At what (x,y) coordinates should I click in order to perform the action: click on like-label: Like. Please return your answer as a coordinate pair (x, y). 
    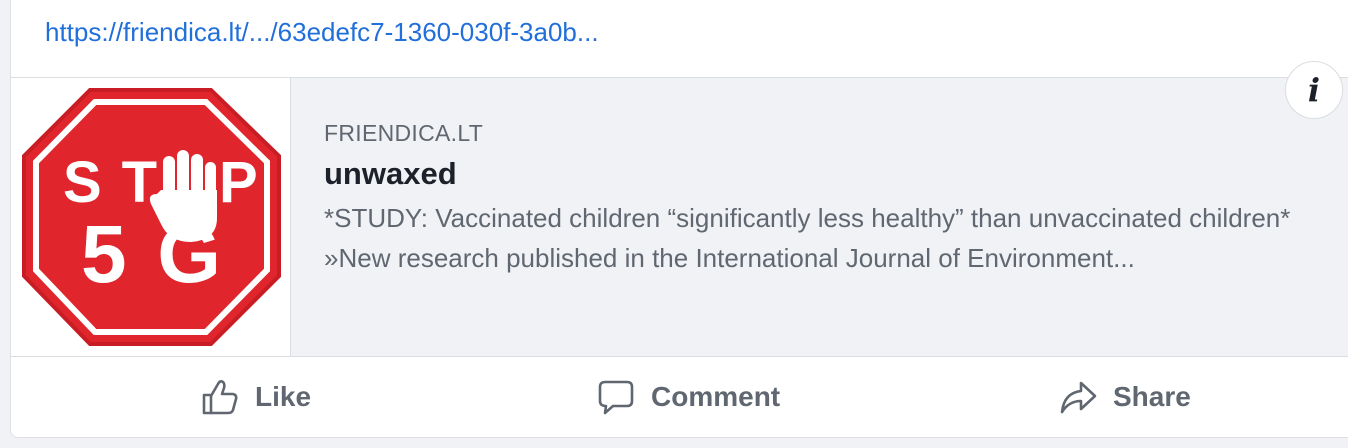
    Looking at the image, I should click on (283, 396).